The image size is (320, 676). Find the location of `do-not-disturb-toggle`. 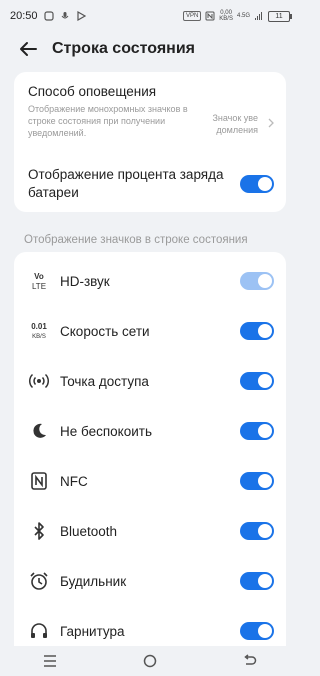

do-not-disturb-toggle is located at coordinates (257, 431).